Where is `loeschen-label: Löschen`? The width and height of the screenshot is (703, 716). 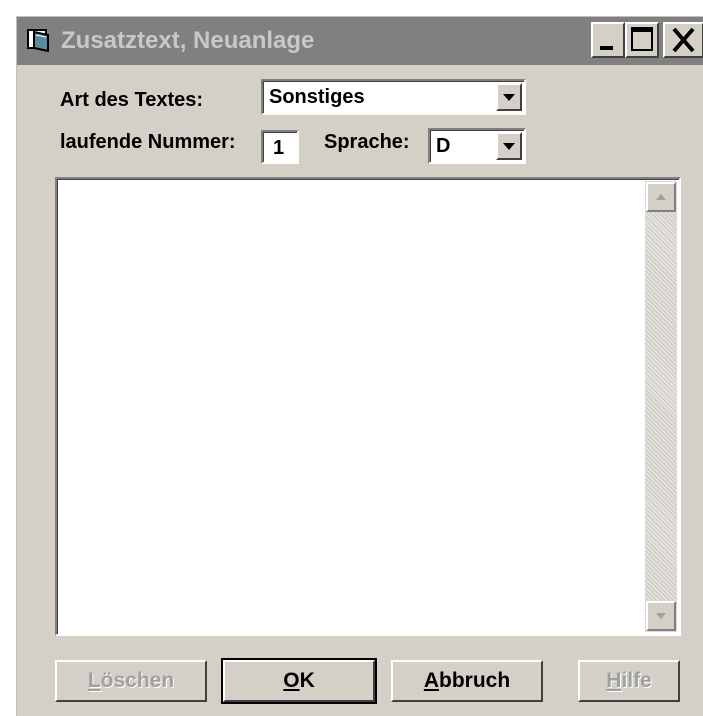 loeschen-label: Löschen is located at coordinates (131, 680).